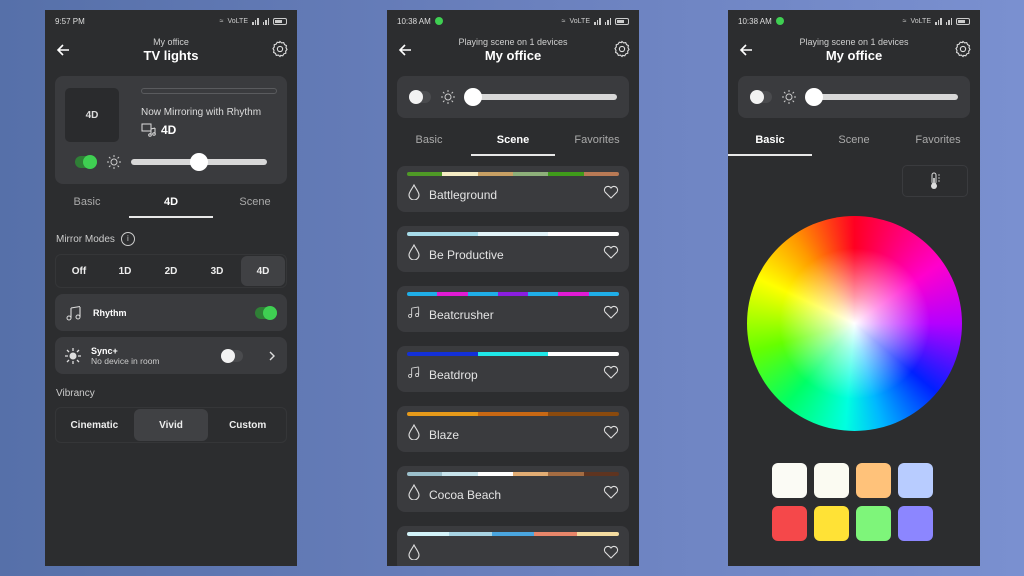  What do you see at coordinates (461, 314) in the screenshot?
I see `scene-name: Beatcrusher` at bounding box center [461, 314].